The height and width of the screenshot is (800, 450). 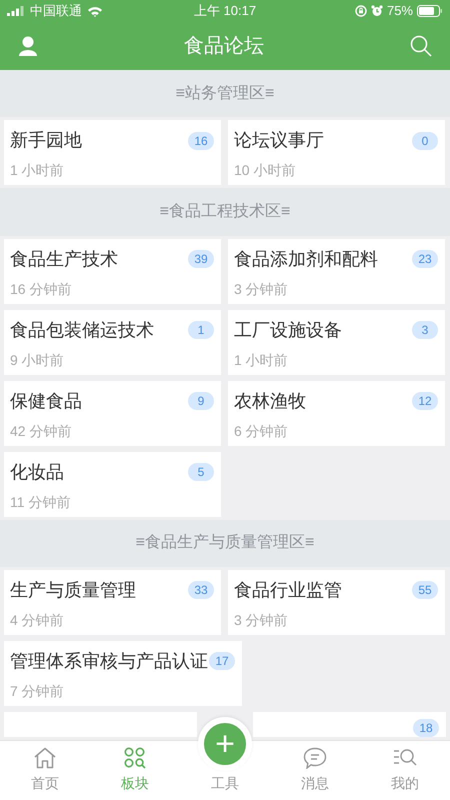 I want to click on board-card: 工厂设施设备 3 1 小时前, so click(x=336, y=342).